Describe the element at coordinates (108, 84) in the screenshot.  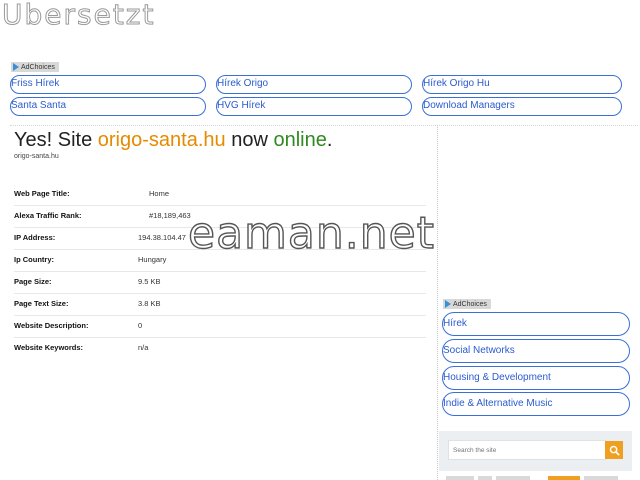
I see `ad-link-friss-hirek: Friss Hírek` at that location.